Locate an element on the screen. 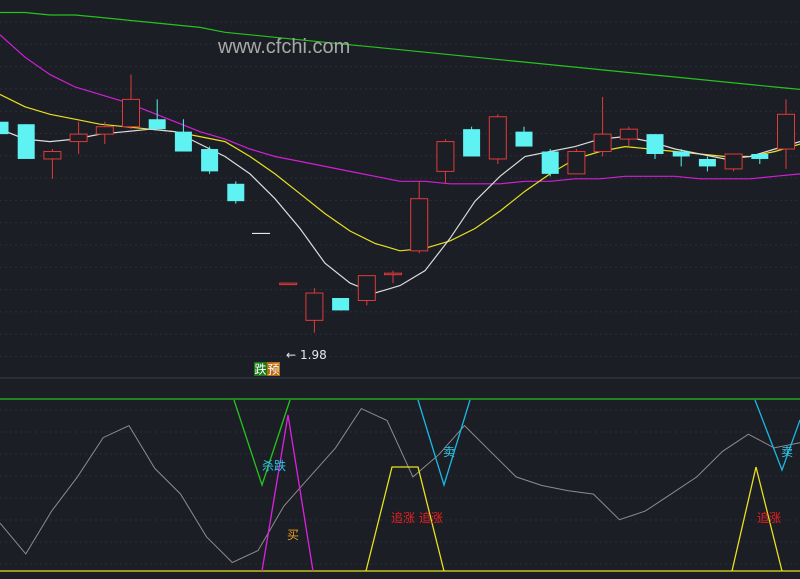  price-tag-value: 1.98 is located at coordinates (313, 355).